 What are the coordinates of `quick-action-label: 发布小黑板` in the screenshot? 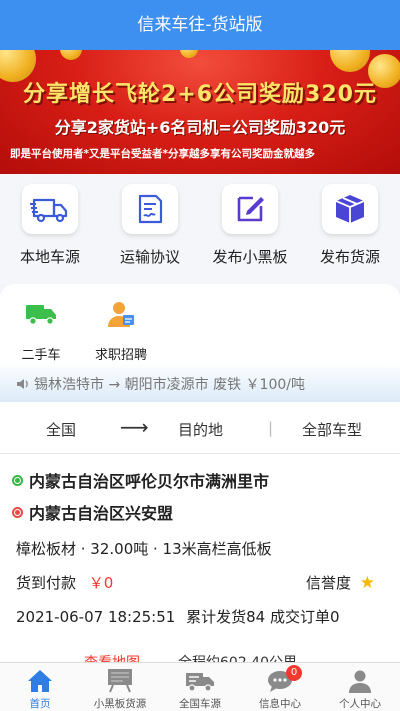 It's located at (250, 257).